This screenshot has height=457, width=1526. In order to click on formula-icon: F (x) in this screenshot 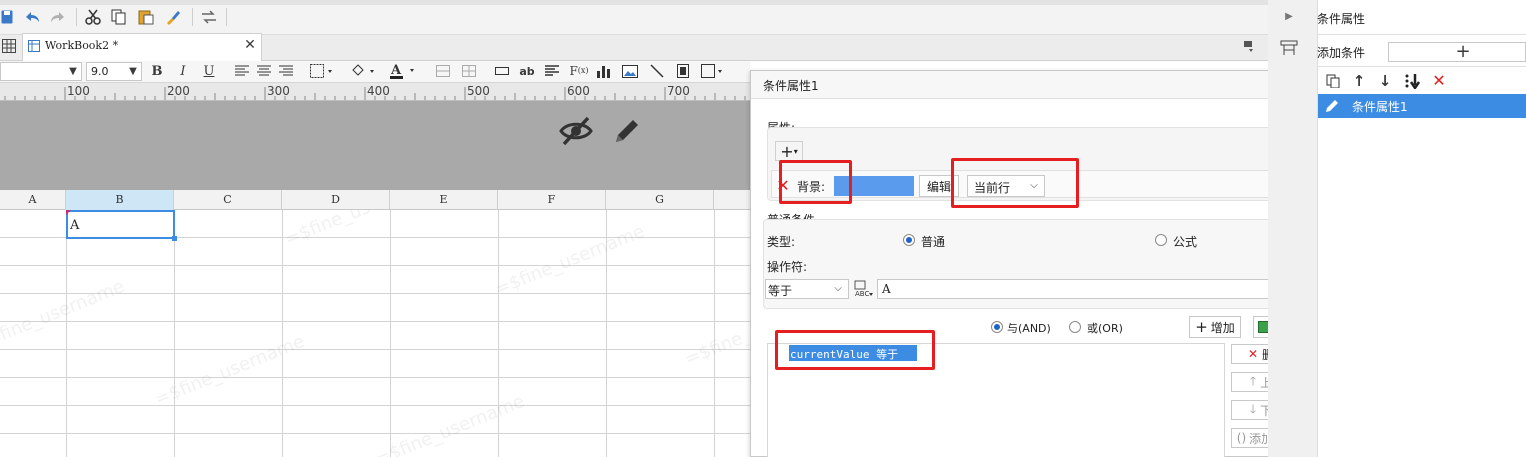, I will do `click(579, 71)`.